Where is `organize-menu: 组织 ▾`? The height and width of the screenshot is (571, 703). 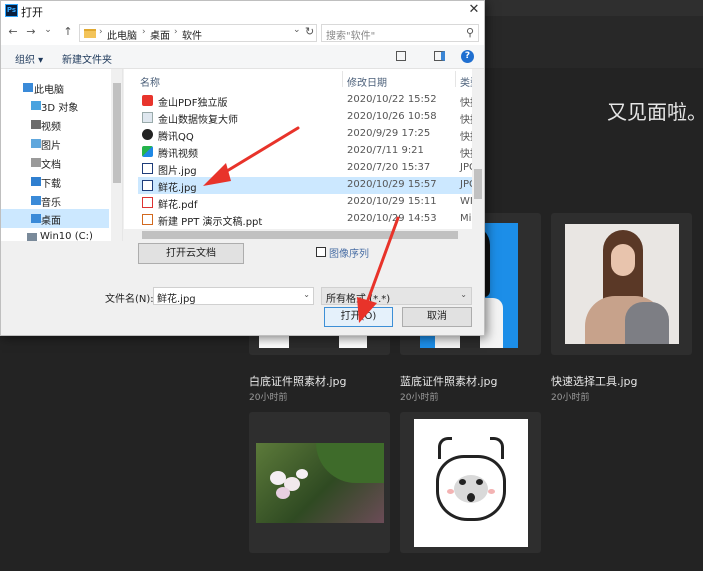 organize-menu: 组织 ▾ is located at coordinates (29, 58).